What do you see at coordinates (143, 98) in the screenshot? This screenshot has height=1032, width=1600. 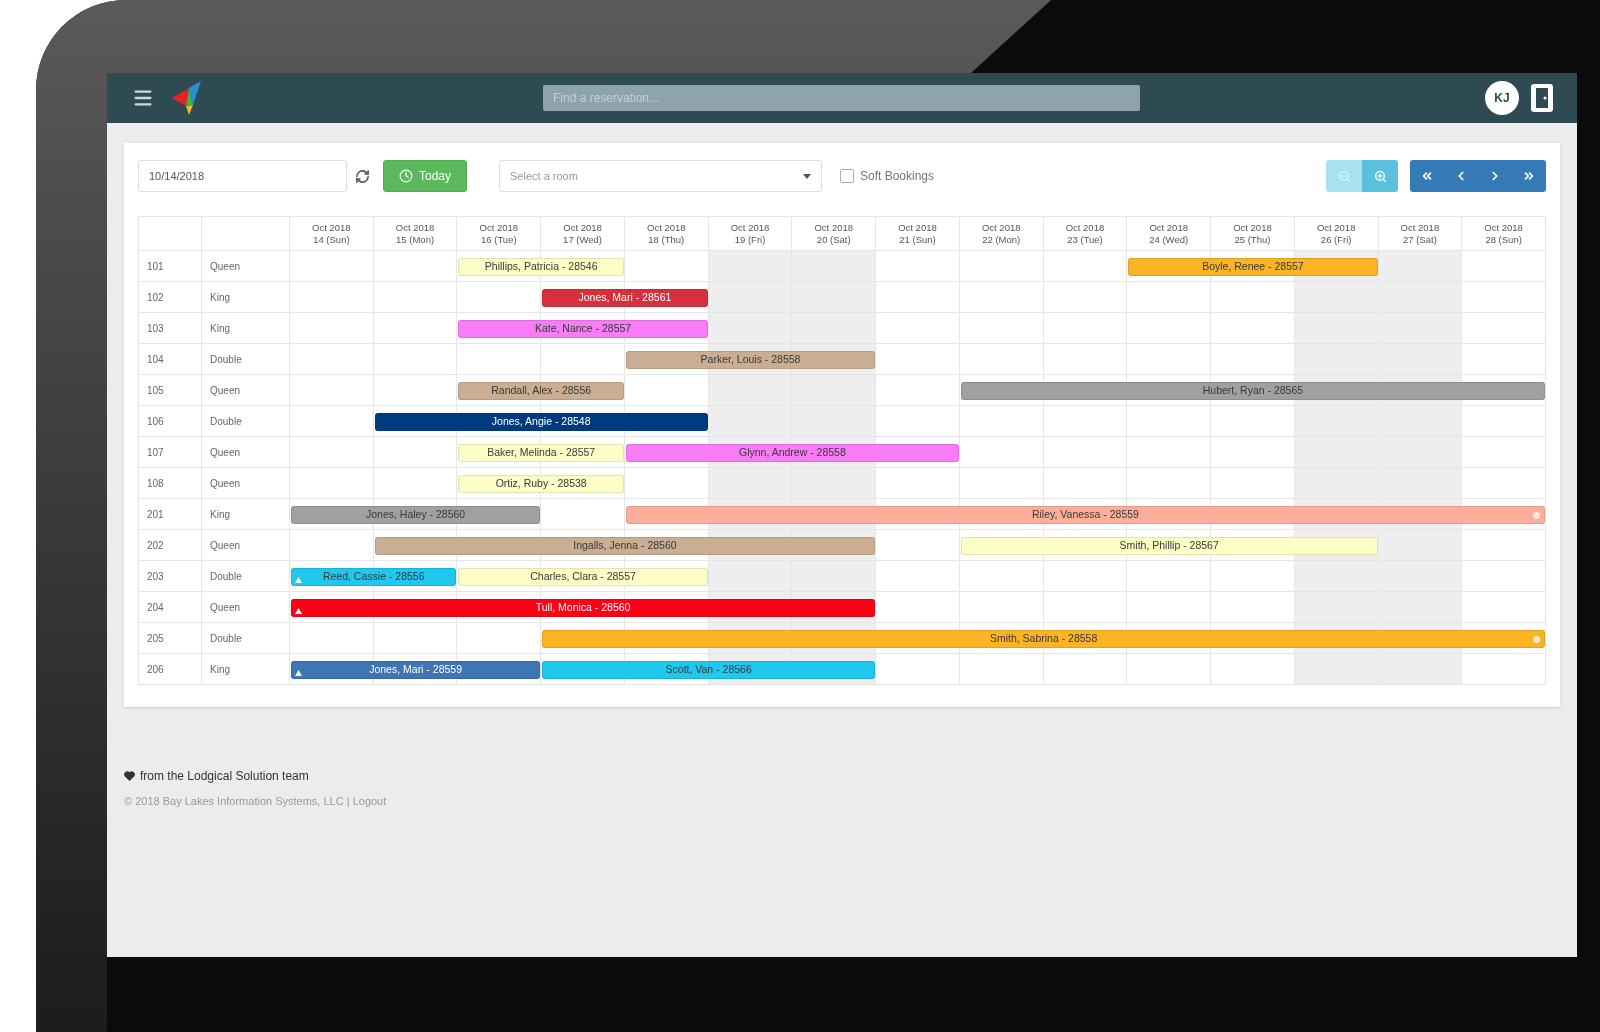 I see `menu-icon` at bounding box center [143, 98].